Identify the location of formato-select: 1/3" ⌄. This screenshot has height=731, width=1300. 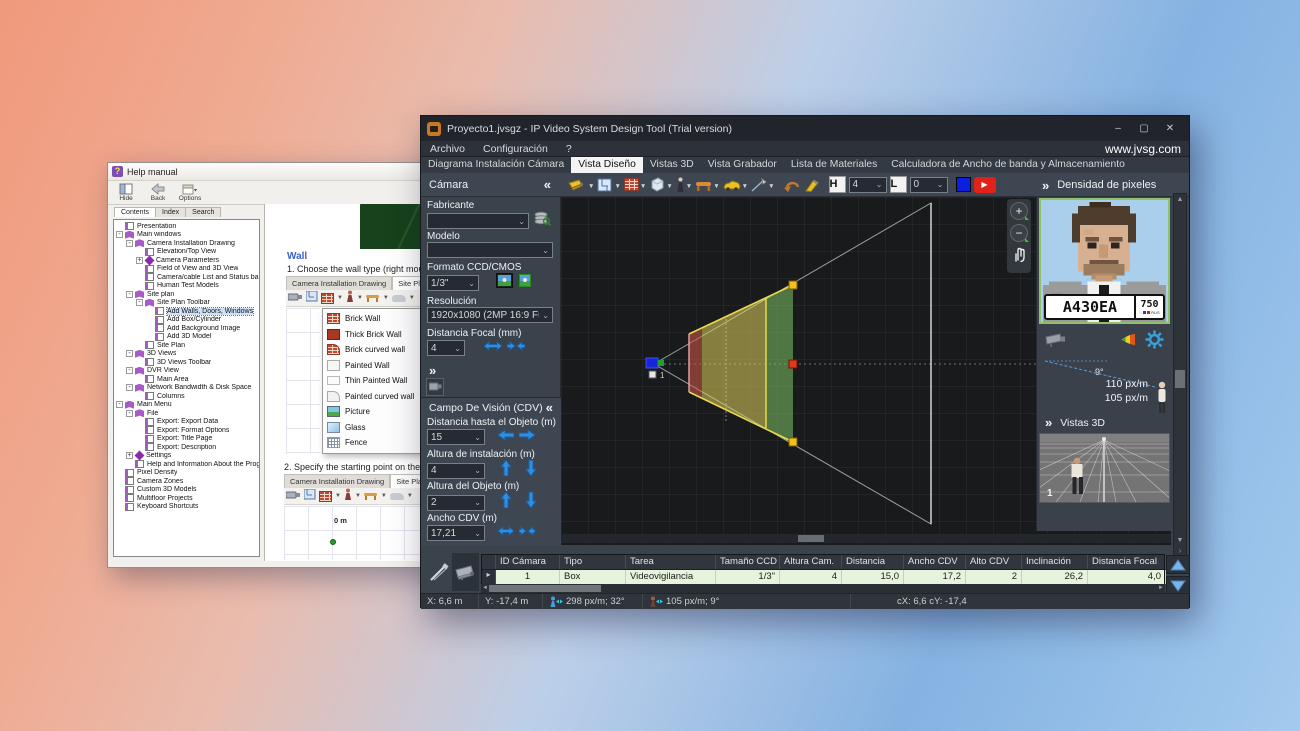
(453, 283).